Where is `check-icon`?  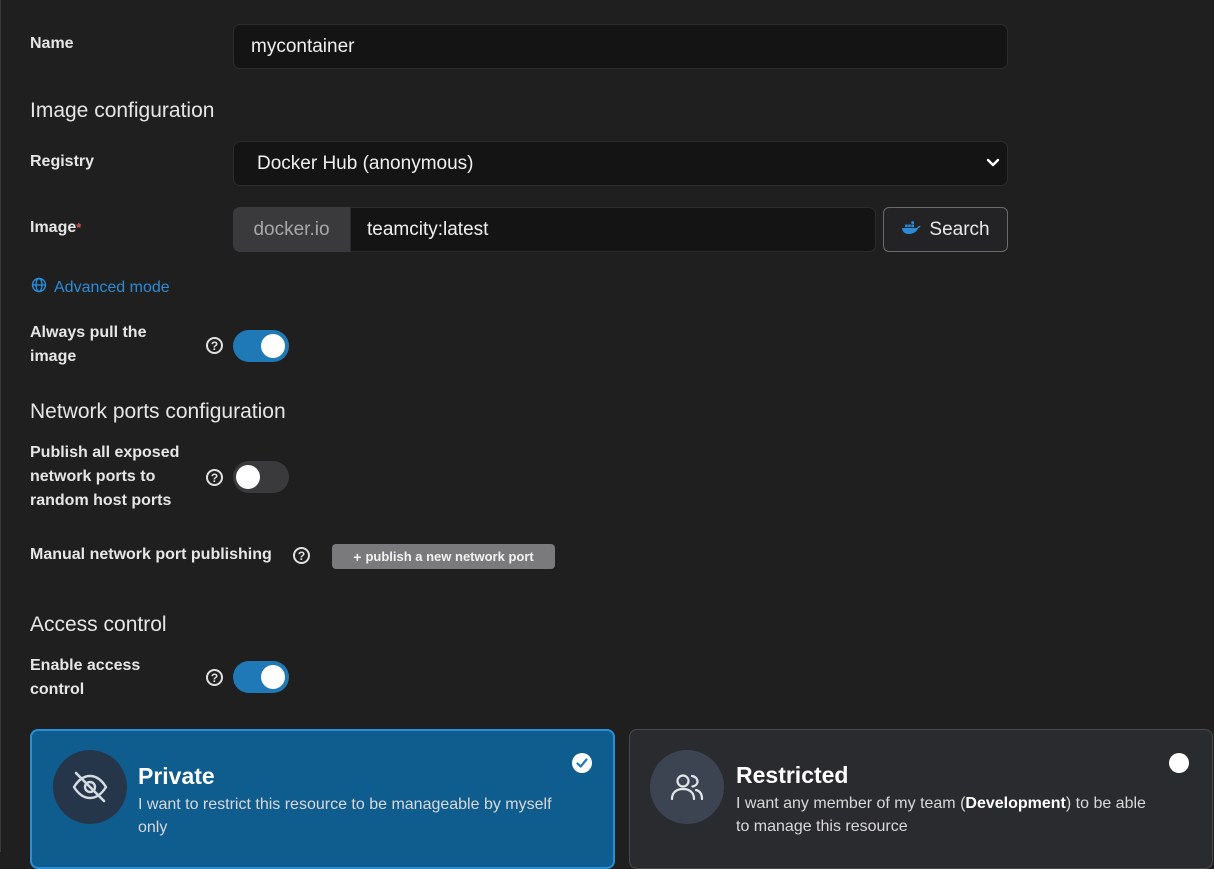 check-icon is located at coordinates (582, 763).